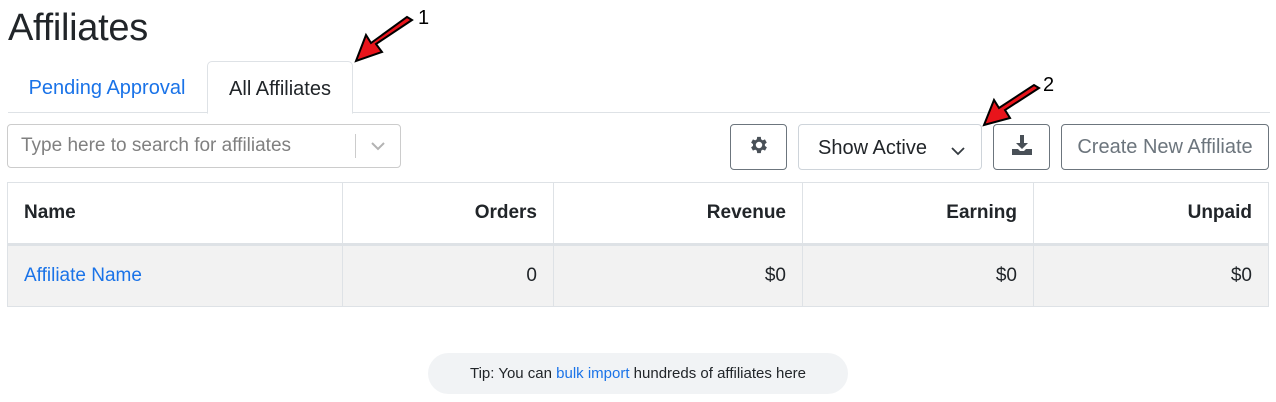 The height and width of the screenshot is (402, 1276). I want to click on export-button, so click(1021, 147).